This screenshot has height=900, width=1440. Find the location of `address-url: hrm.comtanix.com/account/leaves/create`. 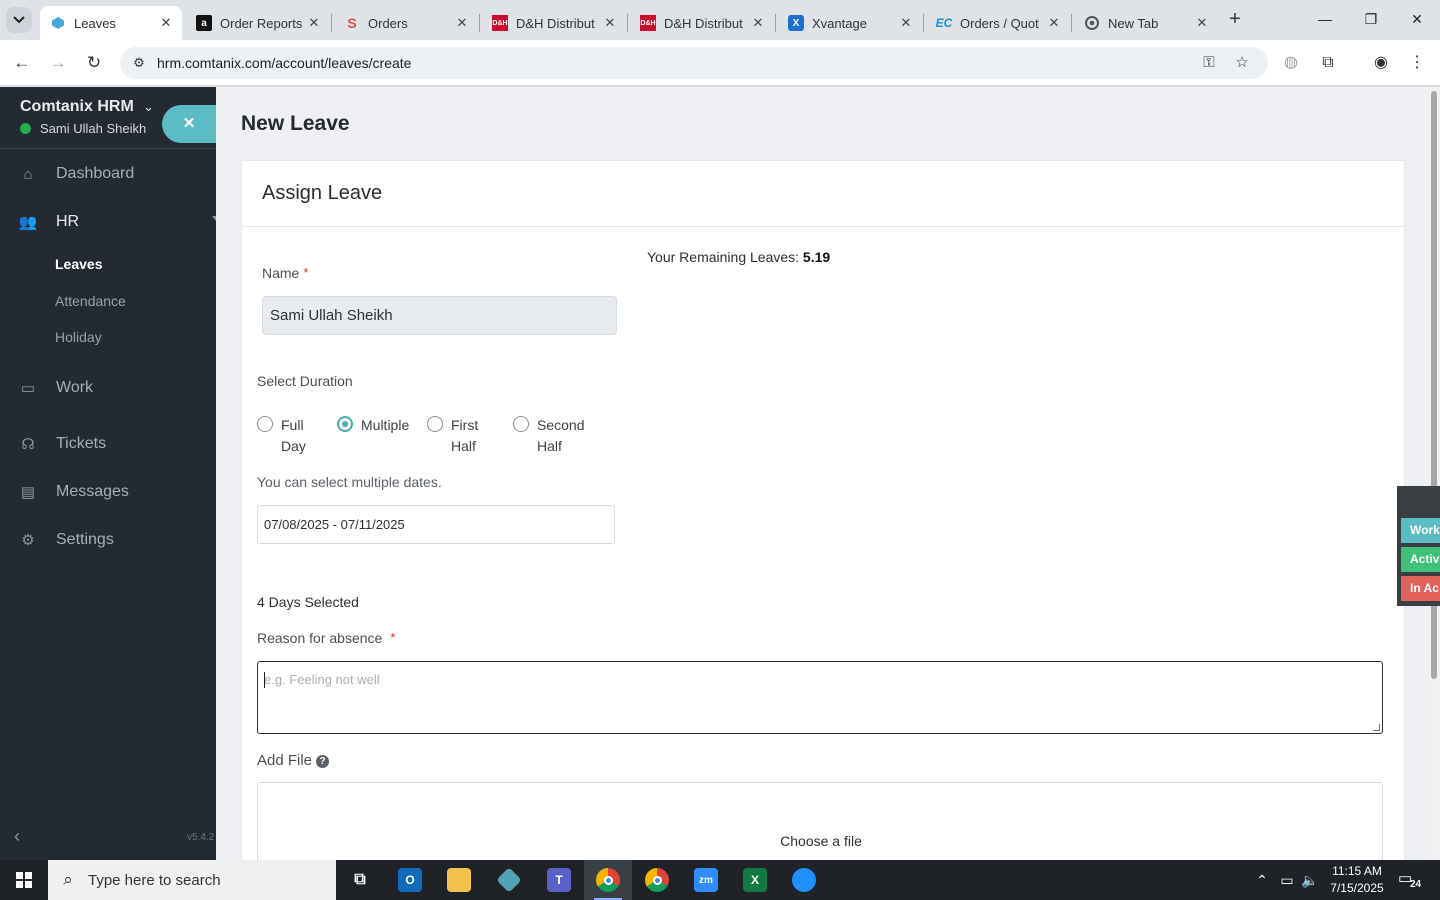

address-url: hrm.comtanix.com/account/leaves/create is located at coordinates (284, 63).